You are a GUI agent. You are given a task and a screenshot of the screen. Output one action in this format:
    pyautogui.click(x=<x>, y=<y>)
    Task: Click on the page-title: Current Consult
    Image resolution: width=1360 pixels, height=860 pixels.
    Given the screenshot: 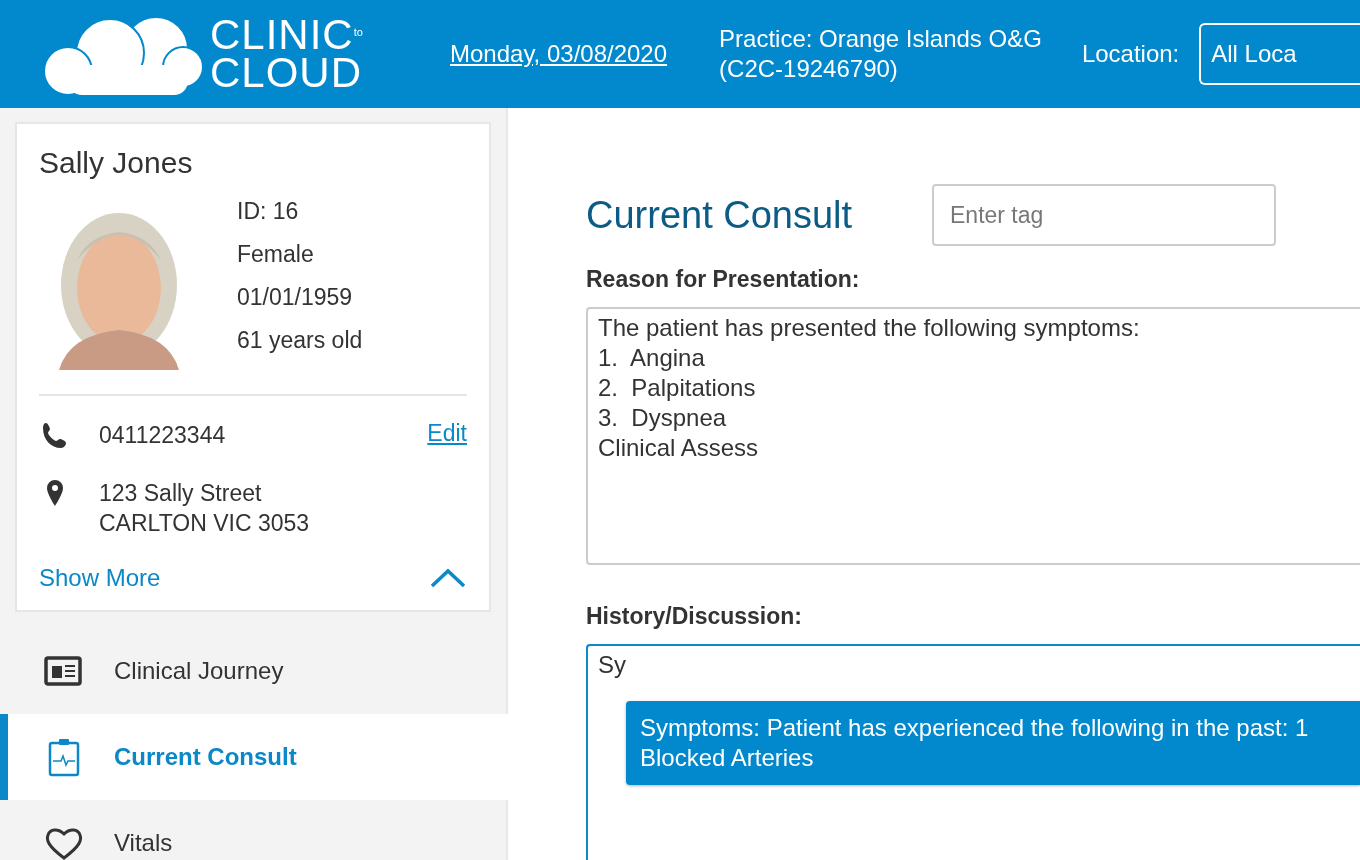 What is the action you would take?
    pyautogui.click(x=720, y=215)
    